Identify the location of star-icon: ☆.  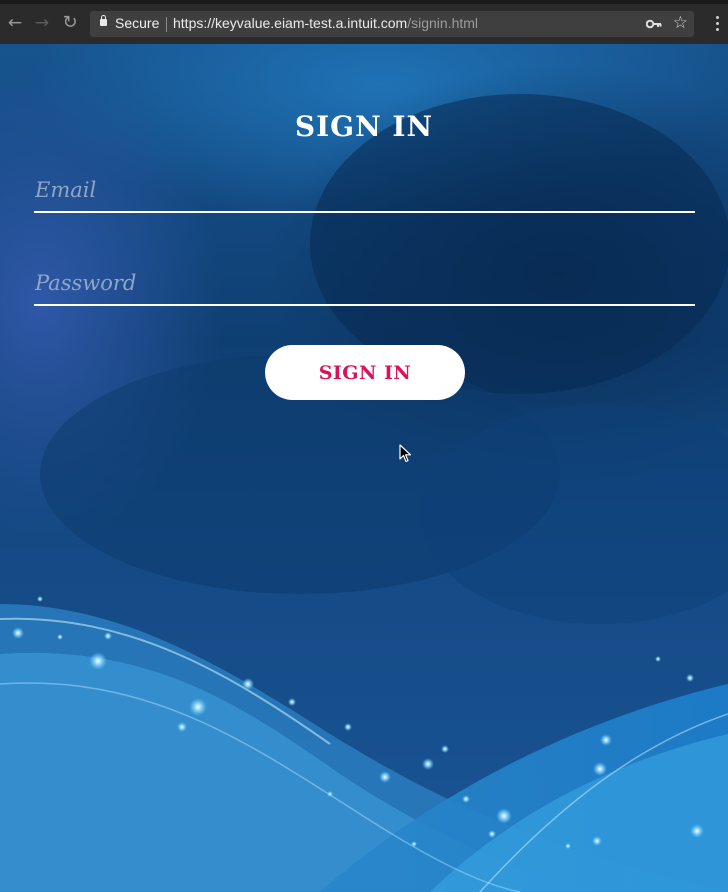
(680, 23).